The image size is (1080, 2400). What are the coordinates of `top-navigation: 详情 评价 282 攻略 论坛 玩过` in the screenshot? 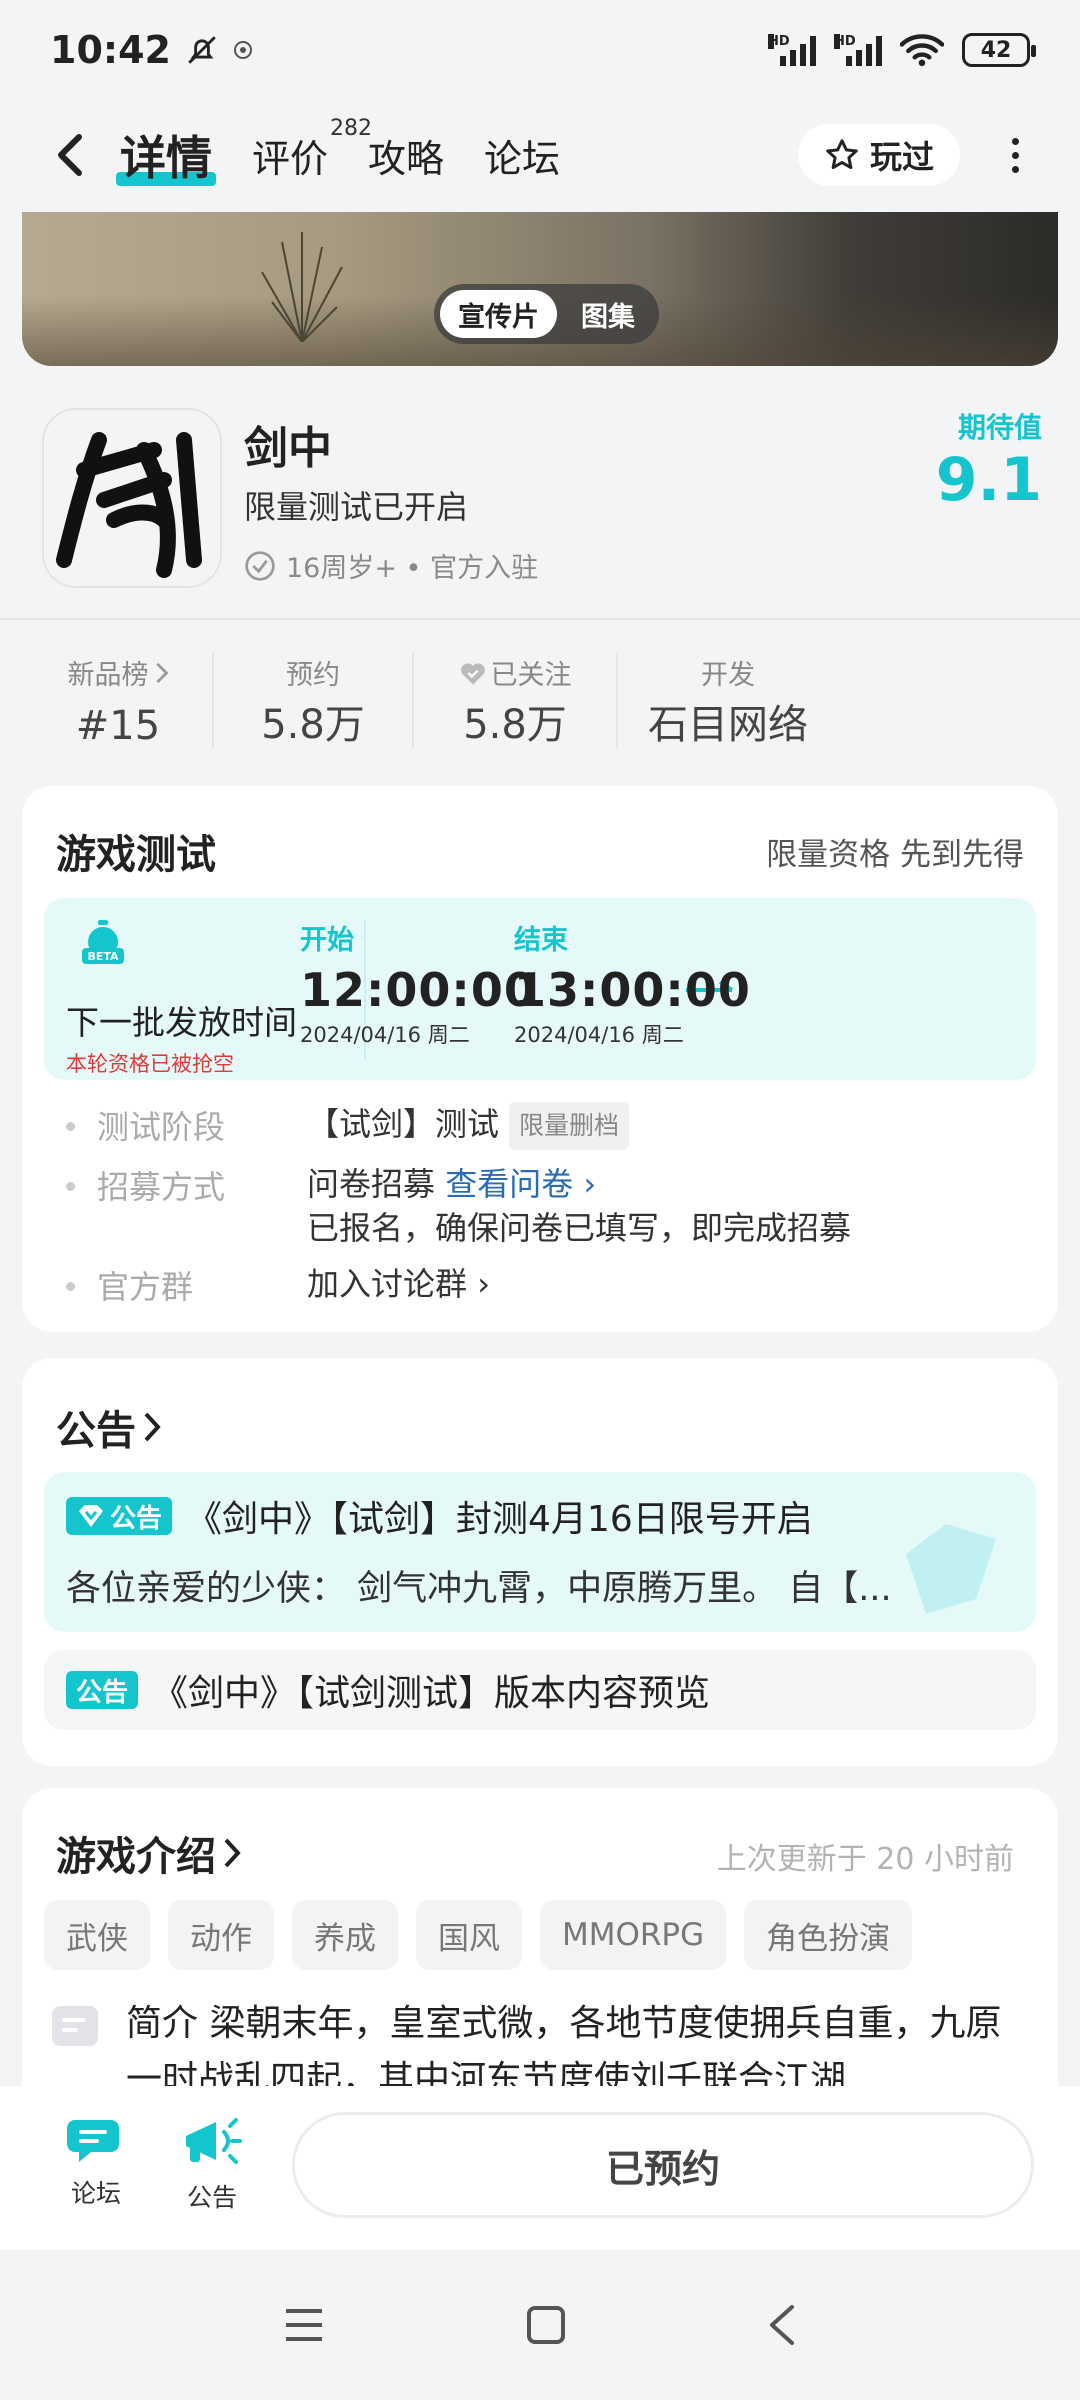 It's located at (540, 155).